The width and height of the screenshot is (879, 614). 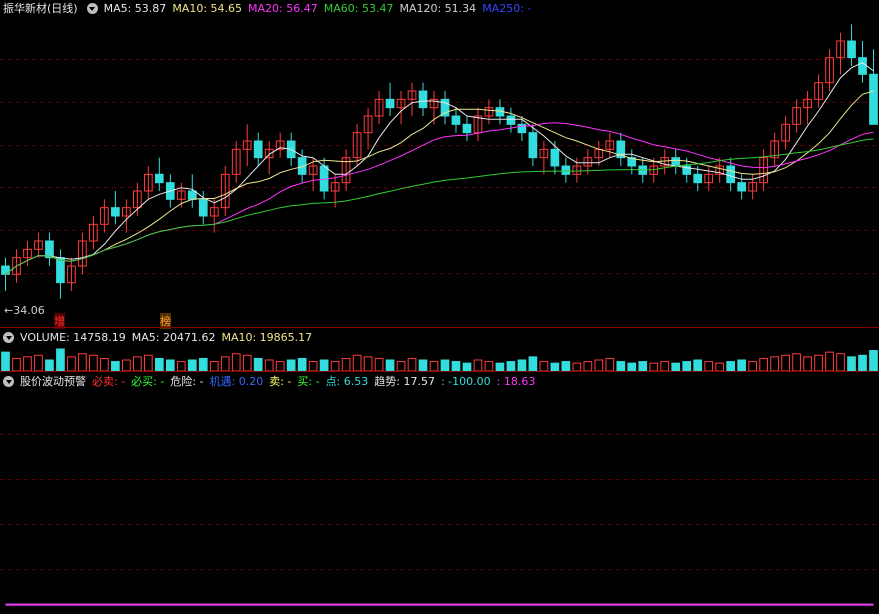 What do you see at coordinates (465, 381) in the screenshot?
I see `v1-label: : -100.00` at bounding box center [465, 381].